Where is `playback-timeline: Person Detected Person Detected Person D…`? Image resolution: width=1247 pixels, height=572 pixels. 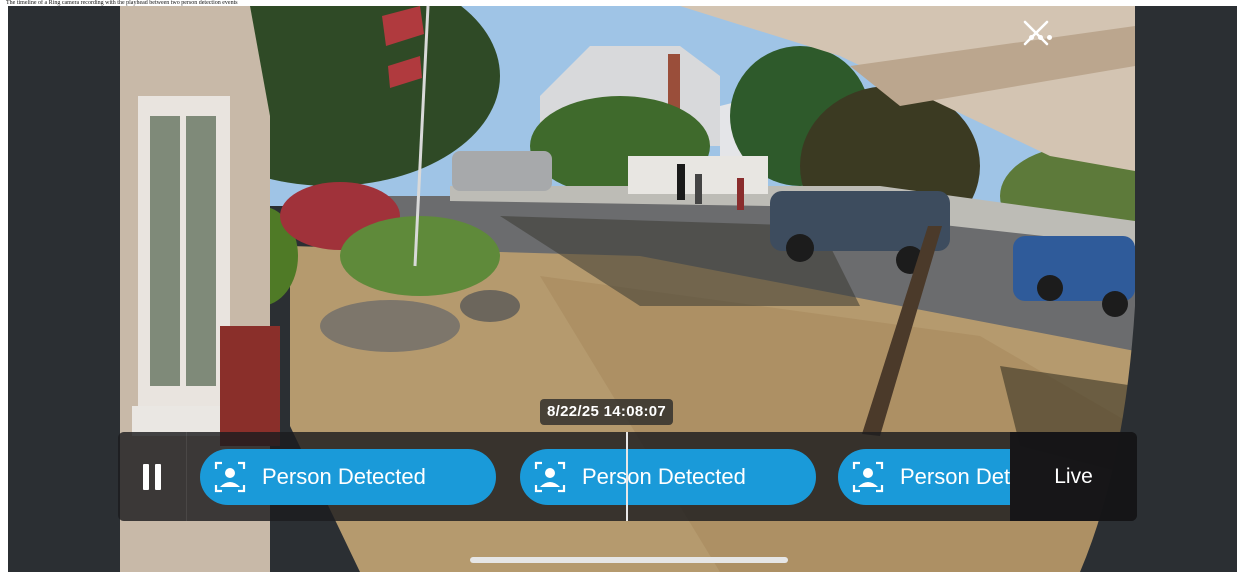
playback-timeline: Person Detected Person Detected Person D… is located at coordinates (627, 476).